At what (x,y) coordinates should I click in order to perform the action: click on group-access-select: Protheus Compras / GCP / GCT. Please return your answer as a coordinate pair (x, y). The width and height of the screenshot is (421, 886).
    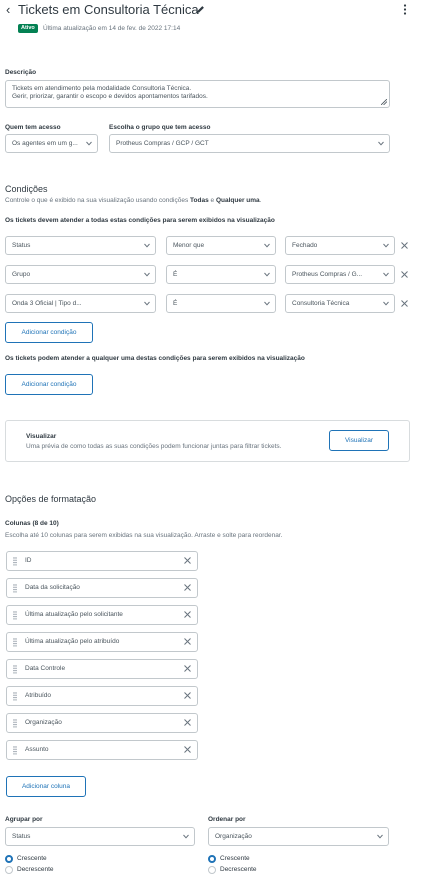
    Looking at the image, I should click on (249, 143).